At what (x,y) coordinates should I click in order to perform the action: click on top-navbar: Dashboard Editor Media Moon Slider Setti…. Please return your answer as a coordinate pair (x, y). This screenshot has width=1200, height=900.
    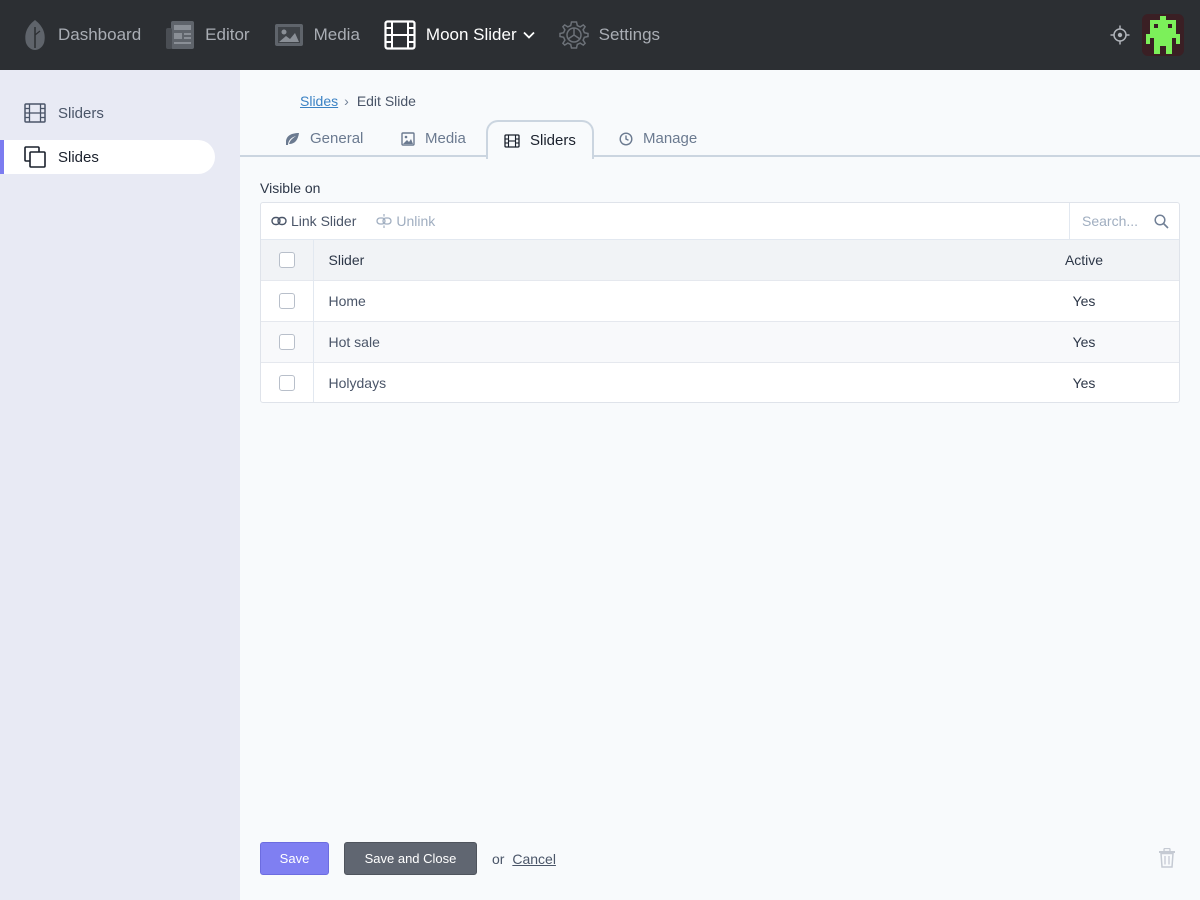
    Looking at the image, I should click on (600, 35).